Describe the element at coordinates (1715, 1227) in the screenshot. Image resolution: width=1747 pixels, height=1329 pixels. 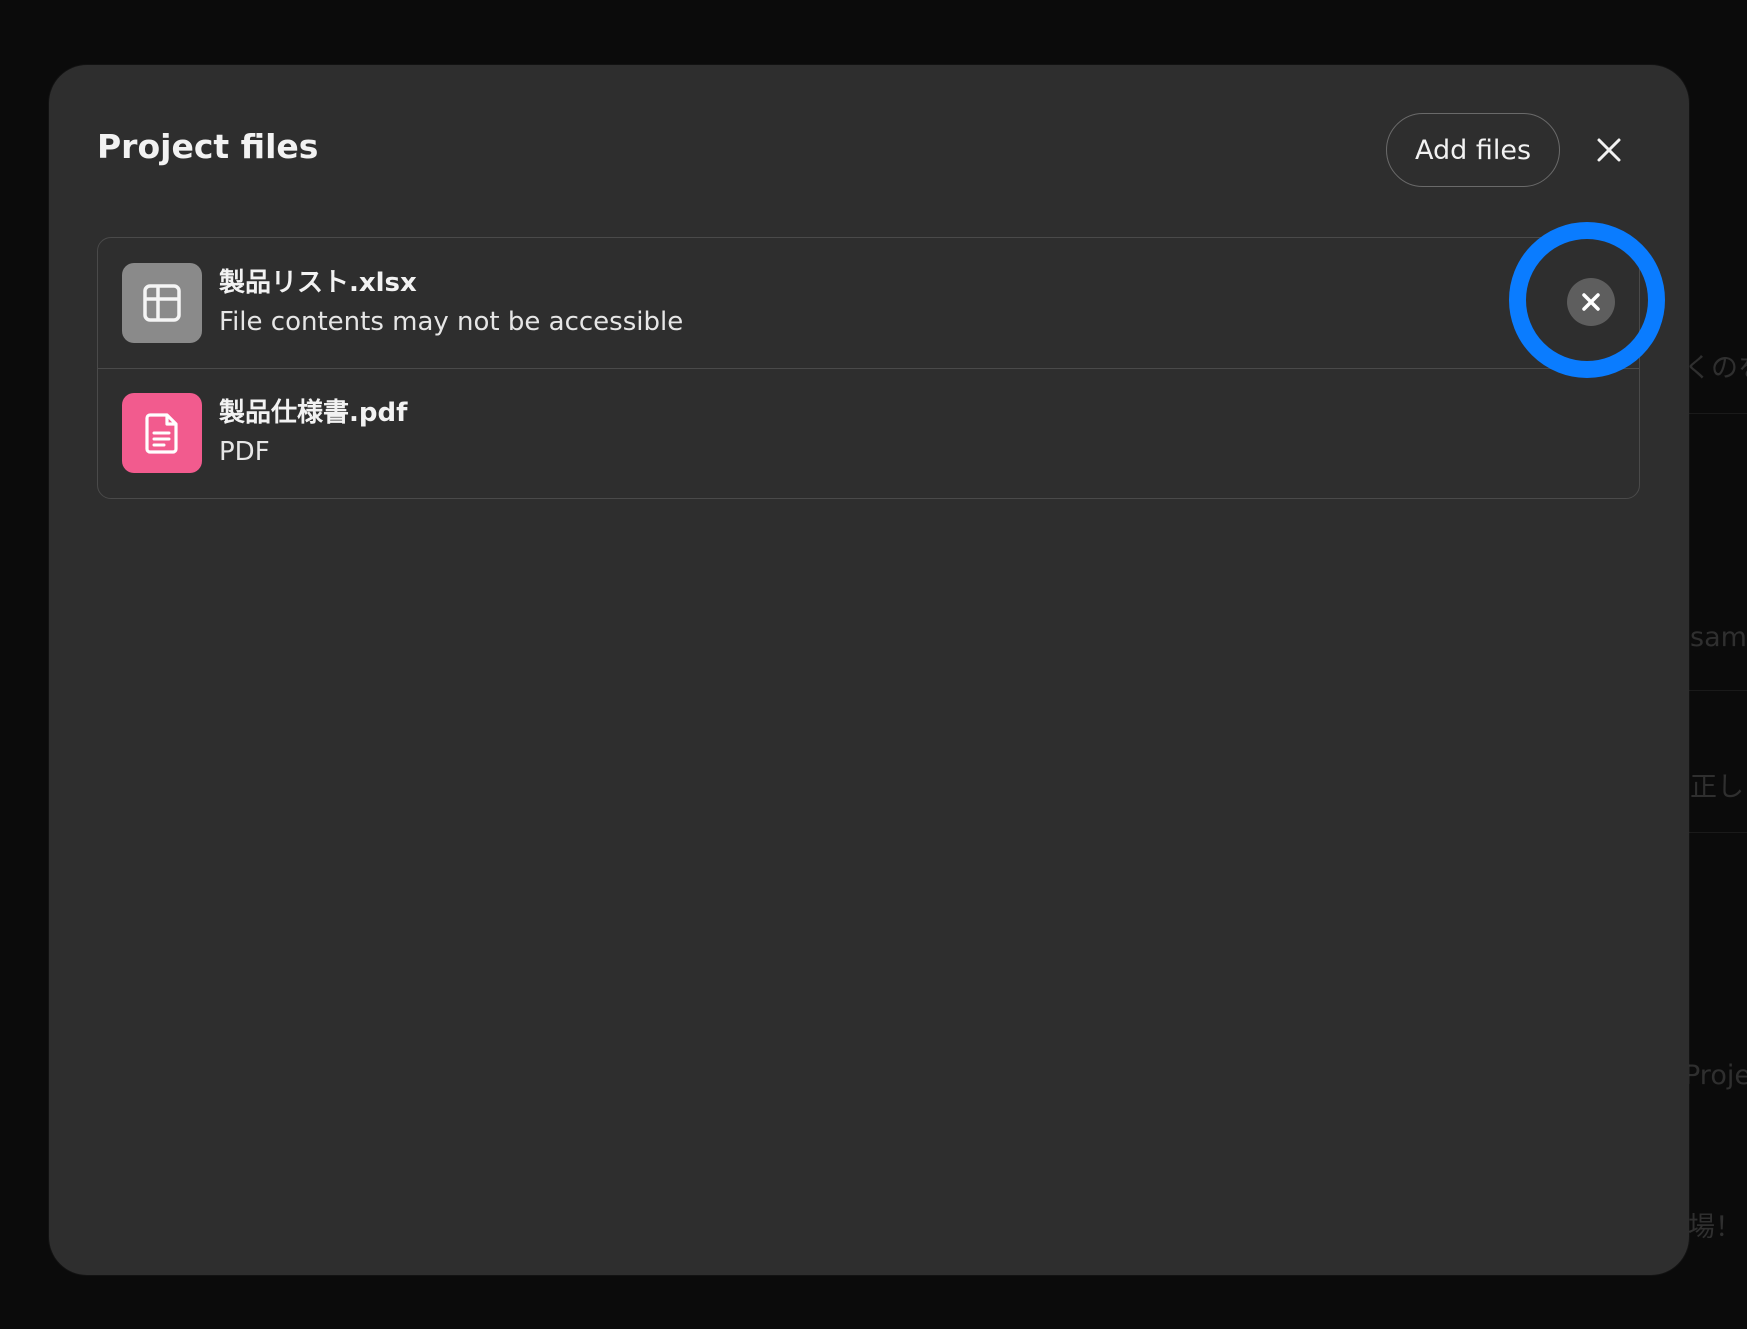
I see `background-text: 場！` at that location.